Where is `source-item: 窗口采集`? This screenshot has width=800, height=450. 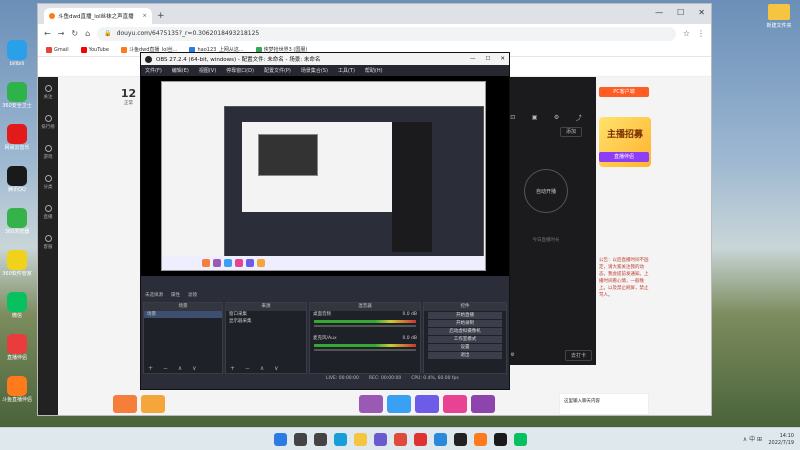 source-item: 窗口采集 is located at coordinates (266, 314).